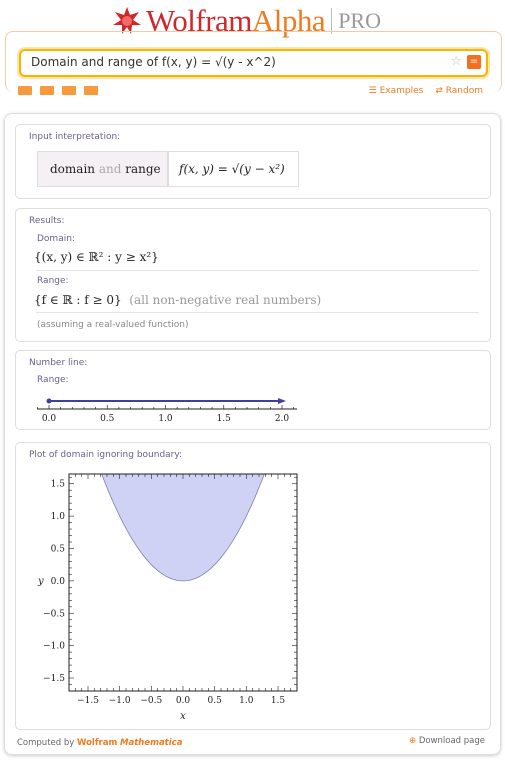 The width and height of the screenshot is (505, 760). What do you see at coordinates (25, 90) in the screenshot?
I see `keyboard-icon` at bounding box center [25, 90].